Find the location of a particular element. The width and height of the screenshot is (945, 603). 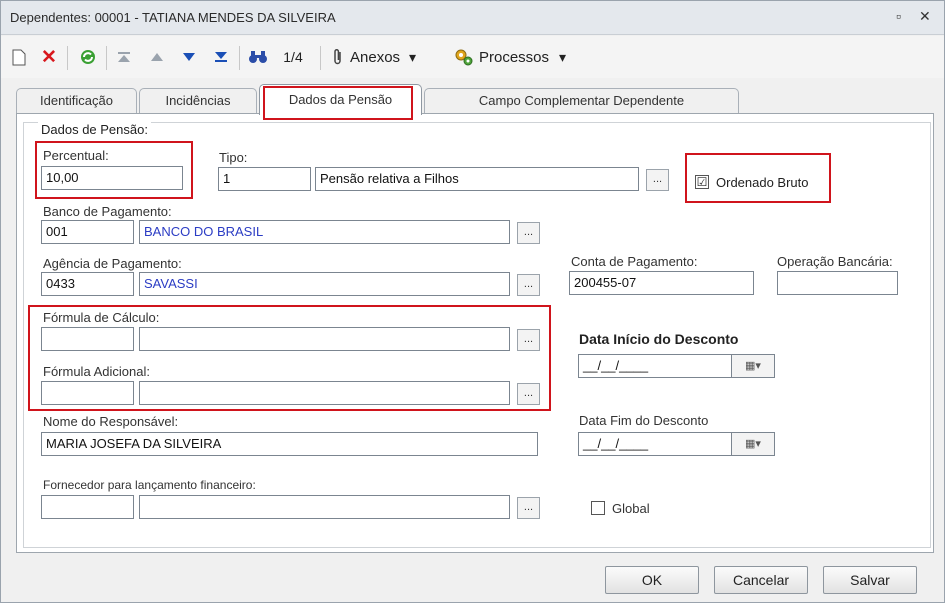

tipo-description-input: Pensão relativa a Filhos is located at coordinates (477, 179).